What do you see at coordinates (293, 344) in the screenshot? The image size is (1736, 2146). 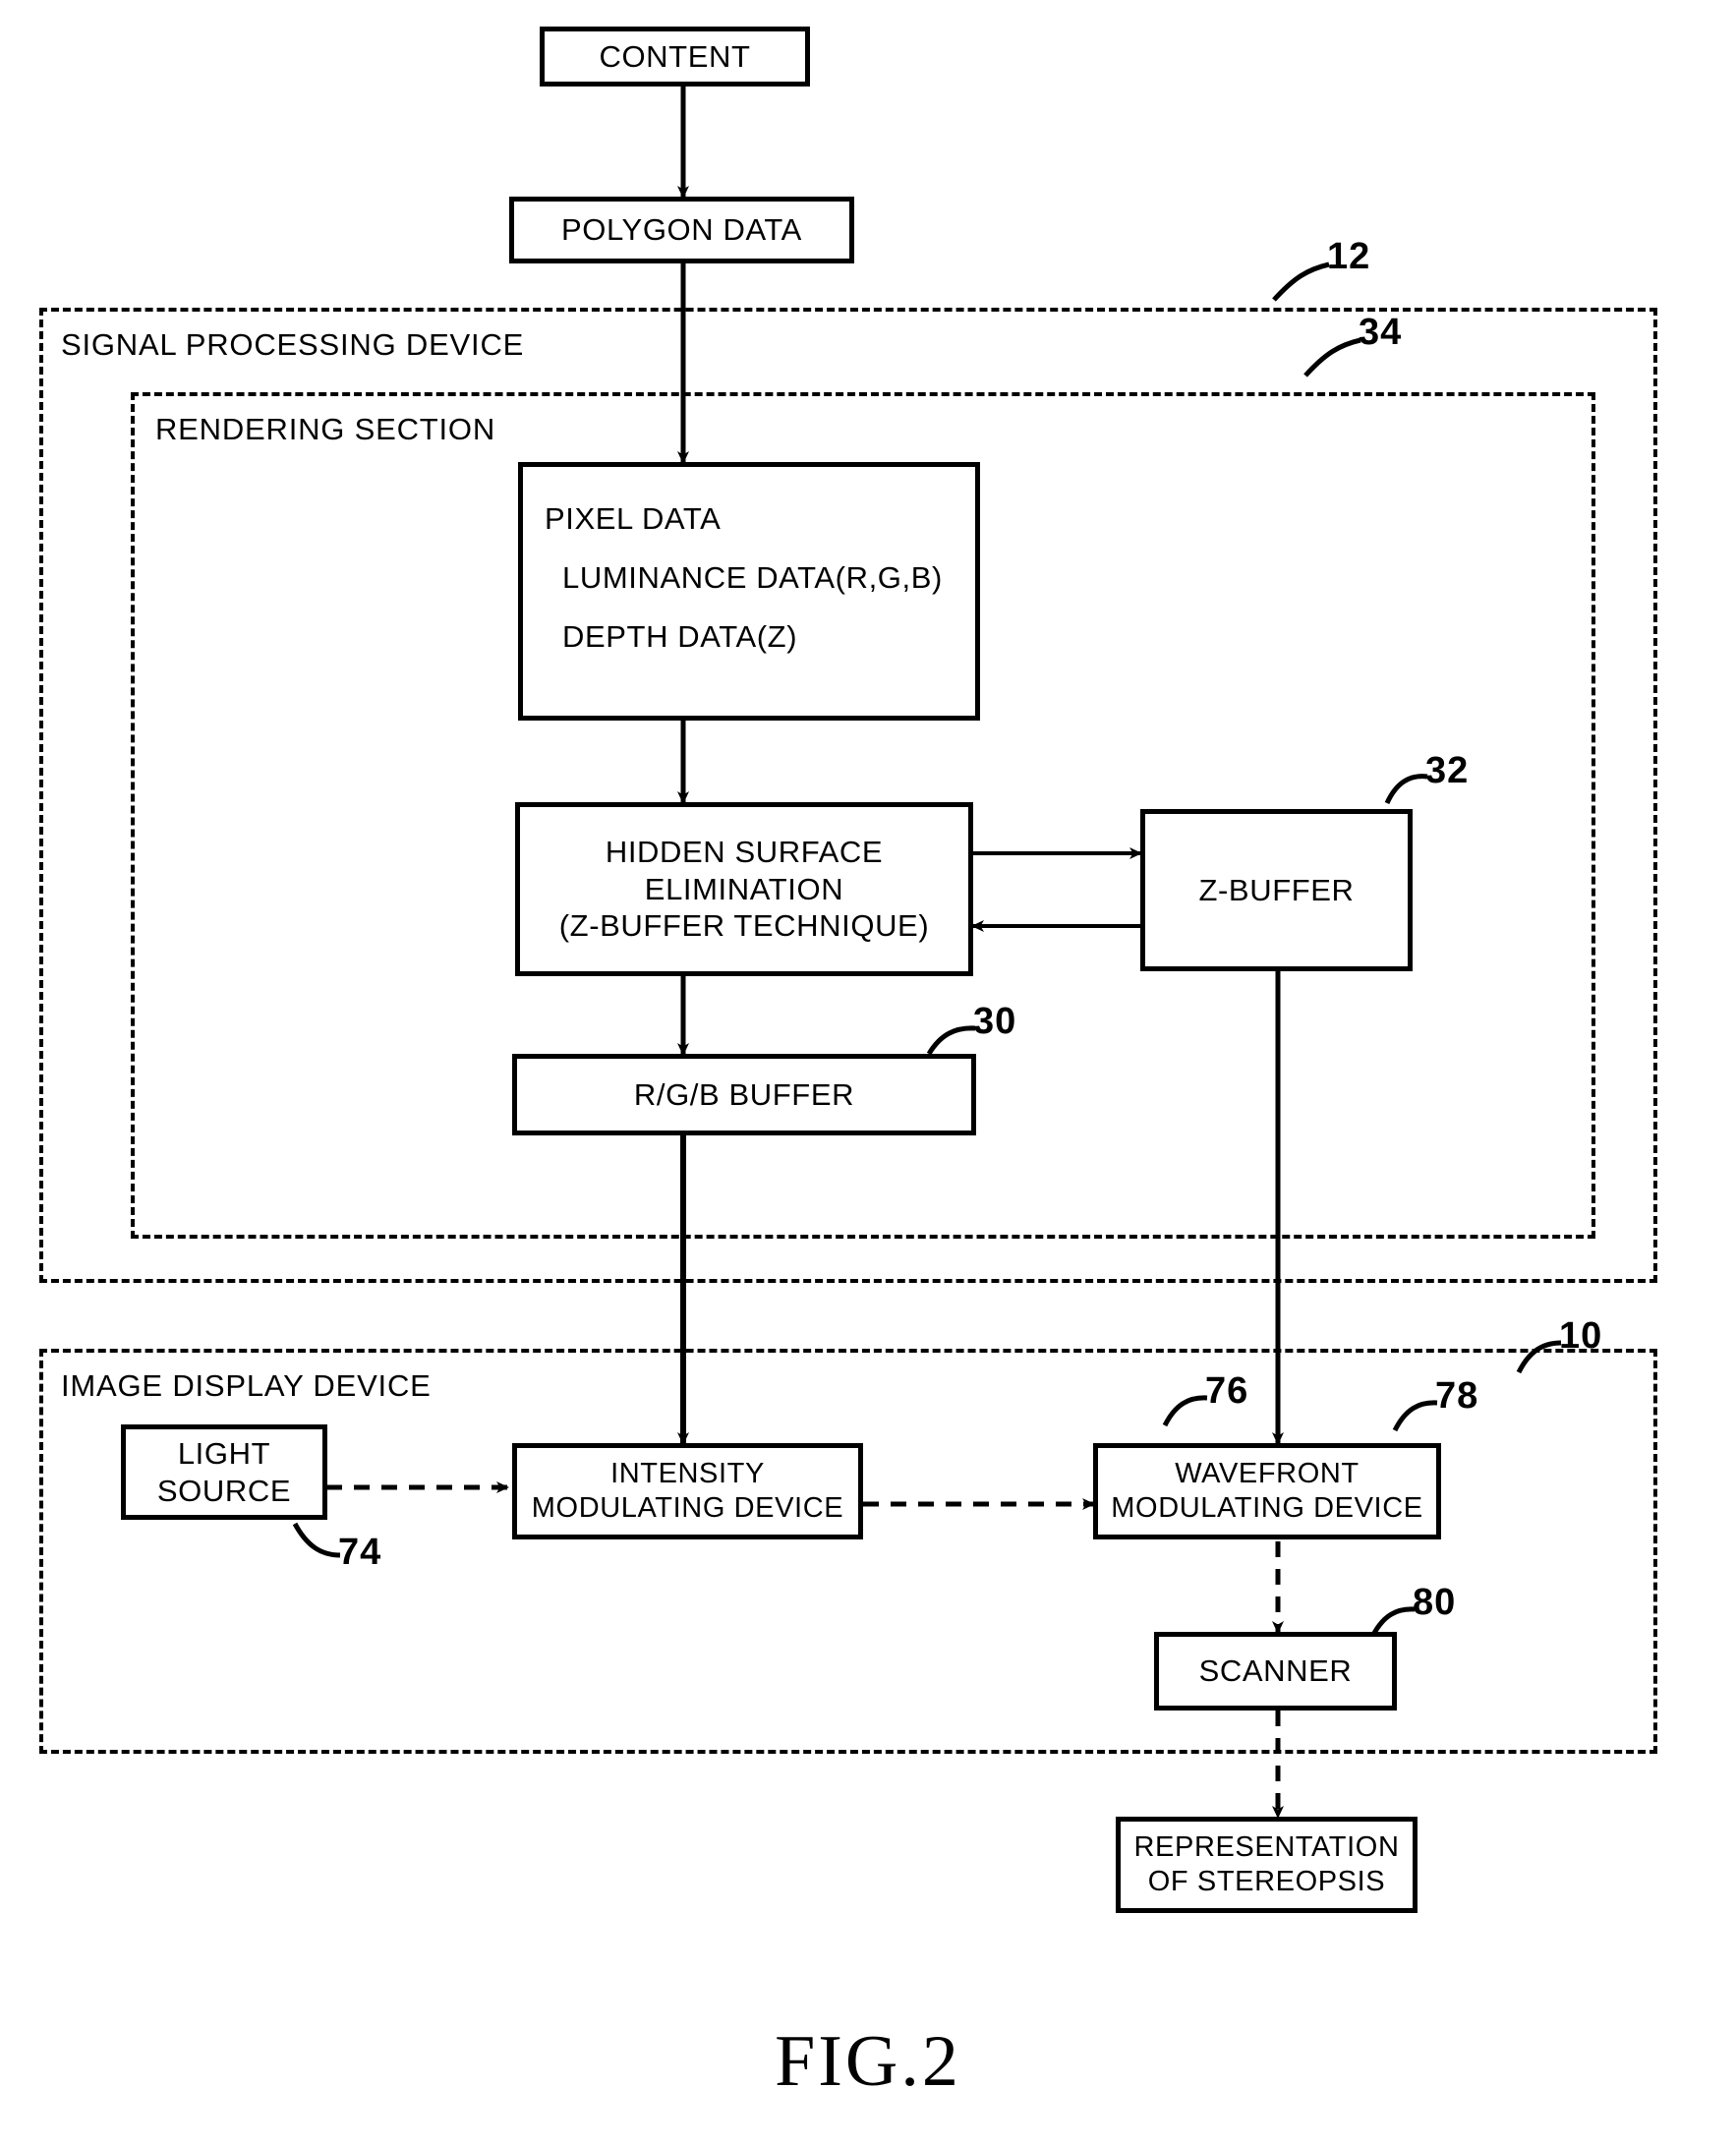 I see `enclosure-label-signal-processing-device: SIGNAL PROCESSING DEVICE` at bounding box center [293, 344].